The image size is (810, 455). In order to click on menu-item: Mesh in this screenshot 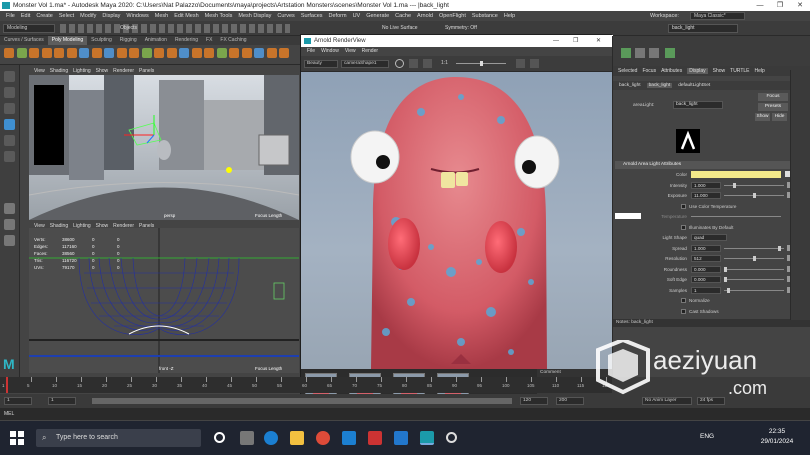, I will do `click(161, 16)`.